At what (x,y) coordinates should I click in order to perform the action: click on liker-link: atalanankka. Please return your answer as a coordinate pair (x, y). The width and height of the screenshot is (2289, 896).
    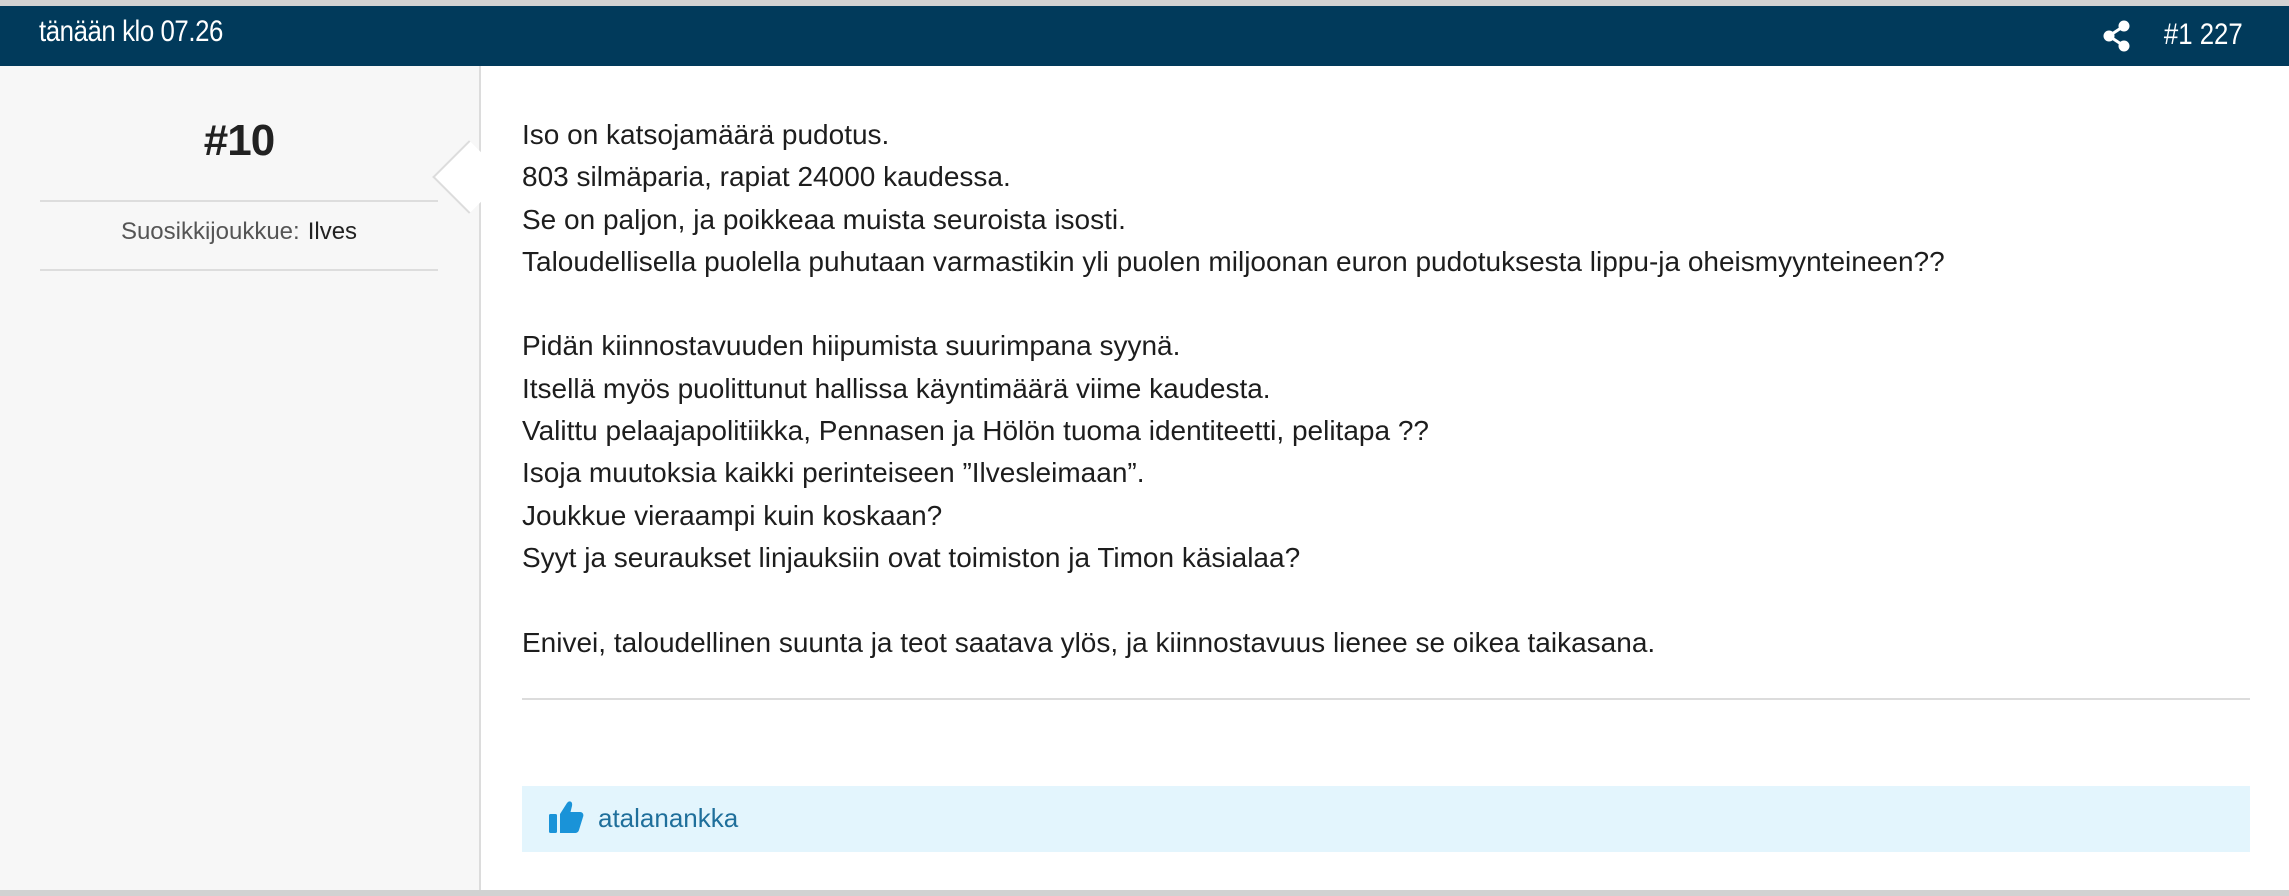
    Looking at the image, I should click on (668, 818).